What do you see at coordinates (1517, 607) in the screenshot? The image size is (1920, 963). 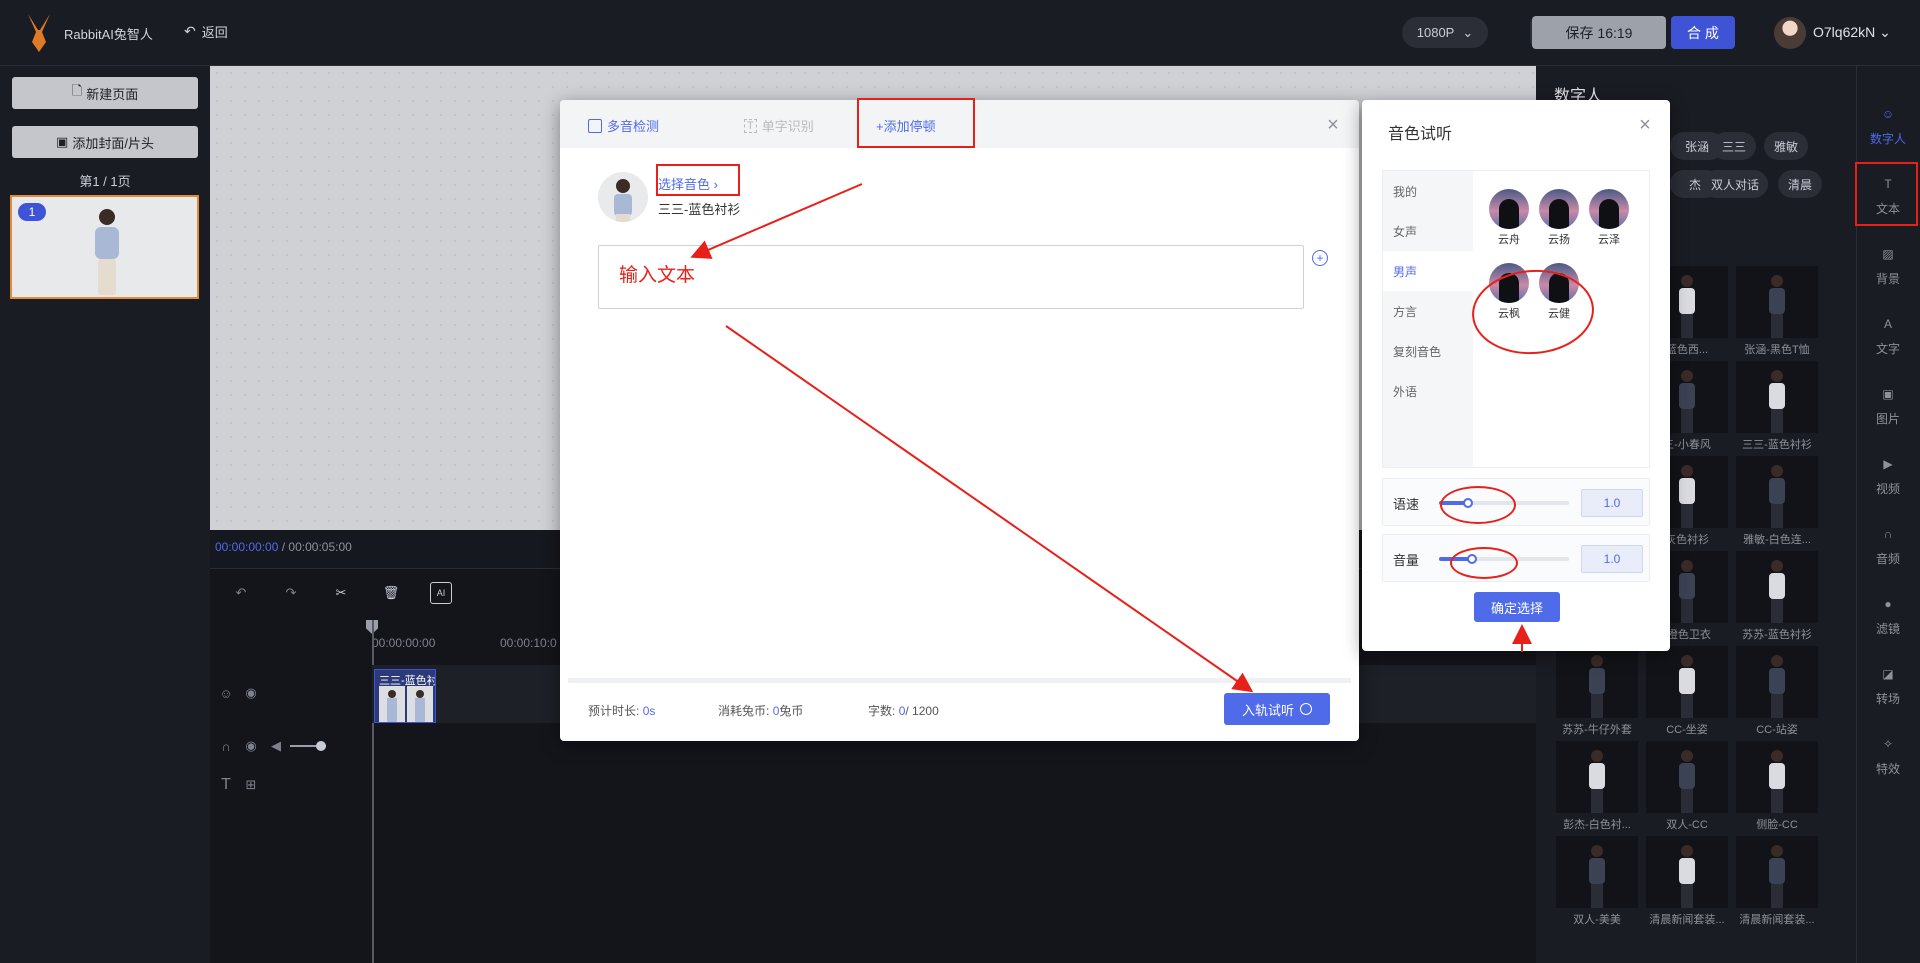 I see `confirm-selection-button: 确定选择` at bounding box center [1517, 607].